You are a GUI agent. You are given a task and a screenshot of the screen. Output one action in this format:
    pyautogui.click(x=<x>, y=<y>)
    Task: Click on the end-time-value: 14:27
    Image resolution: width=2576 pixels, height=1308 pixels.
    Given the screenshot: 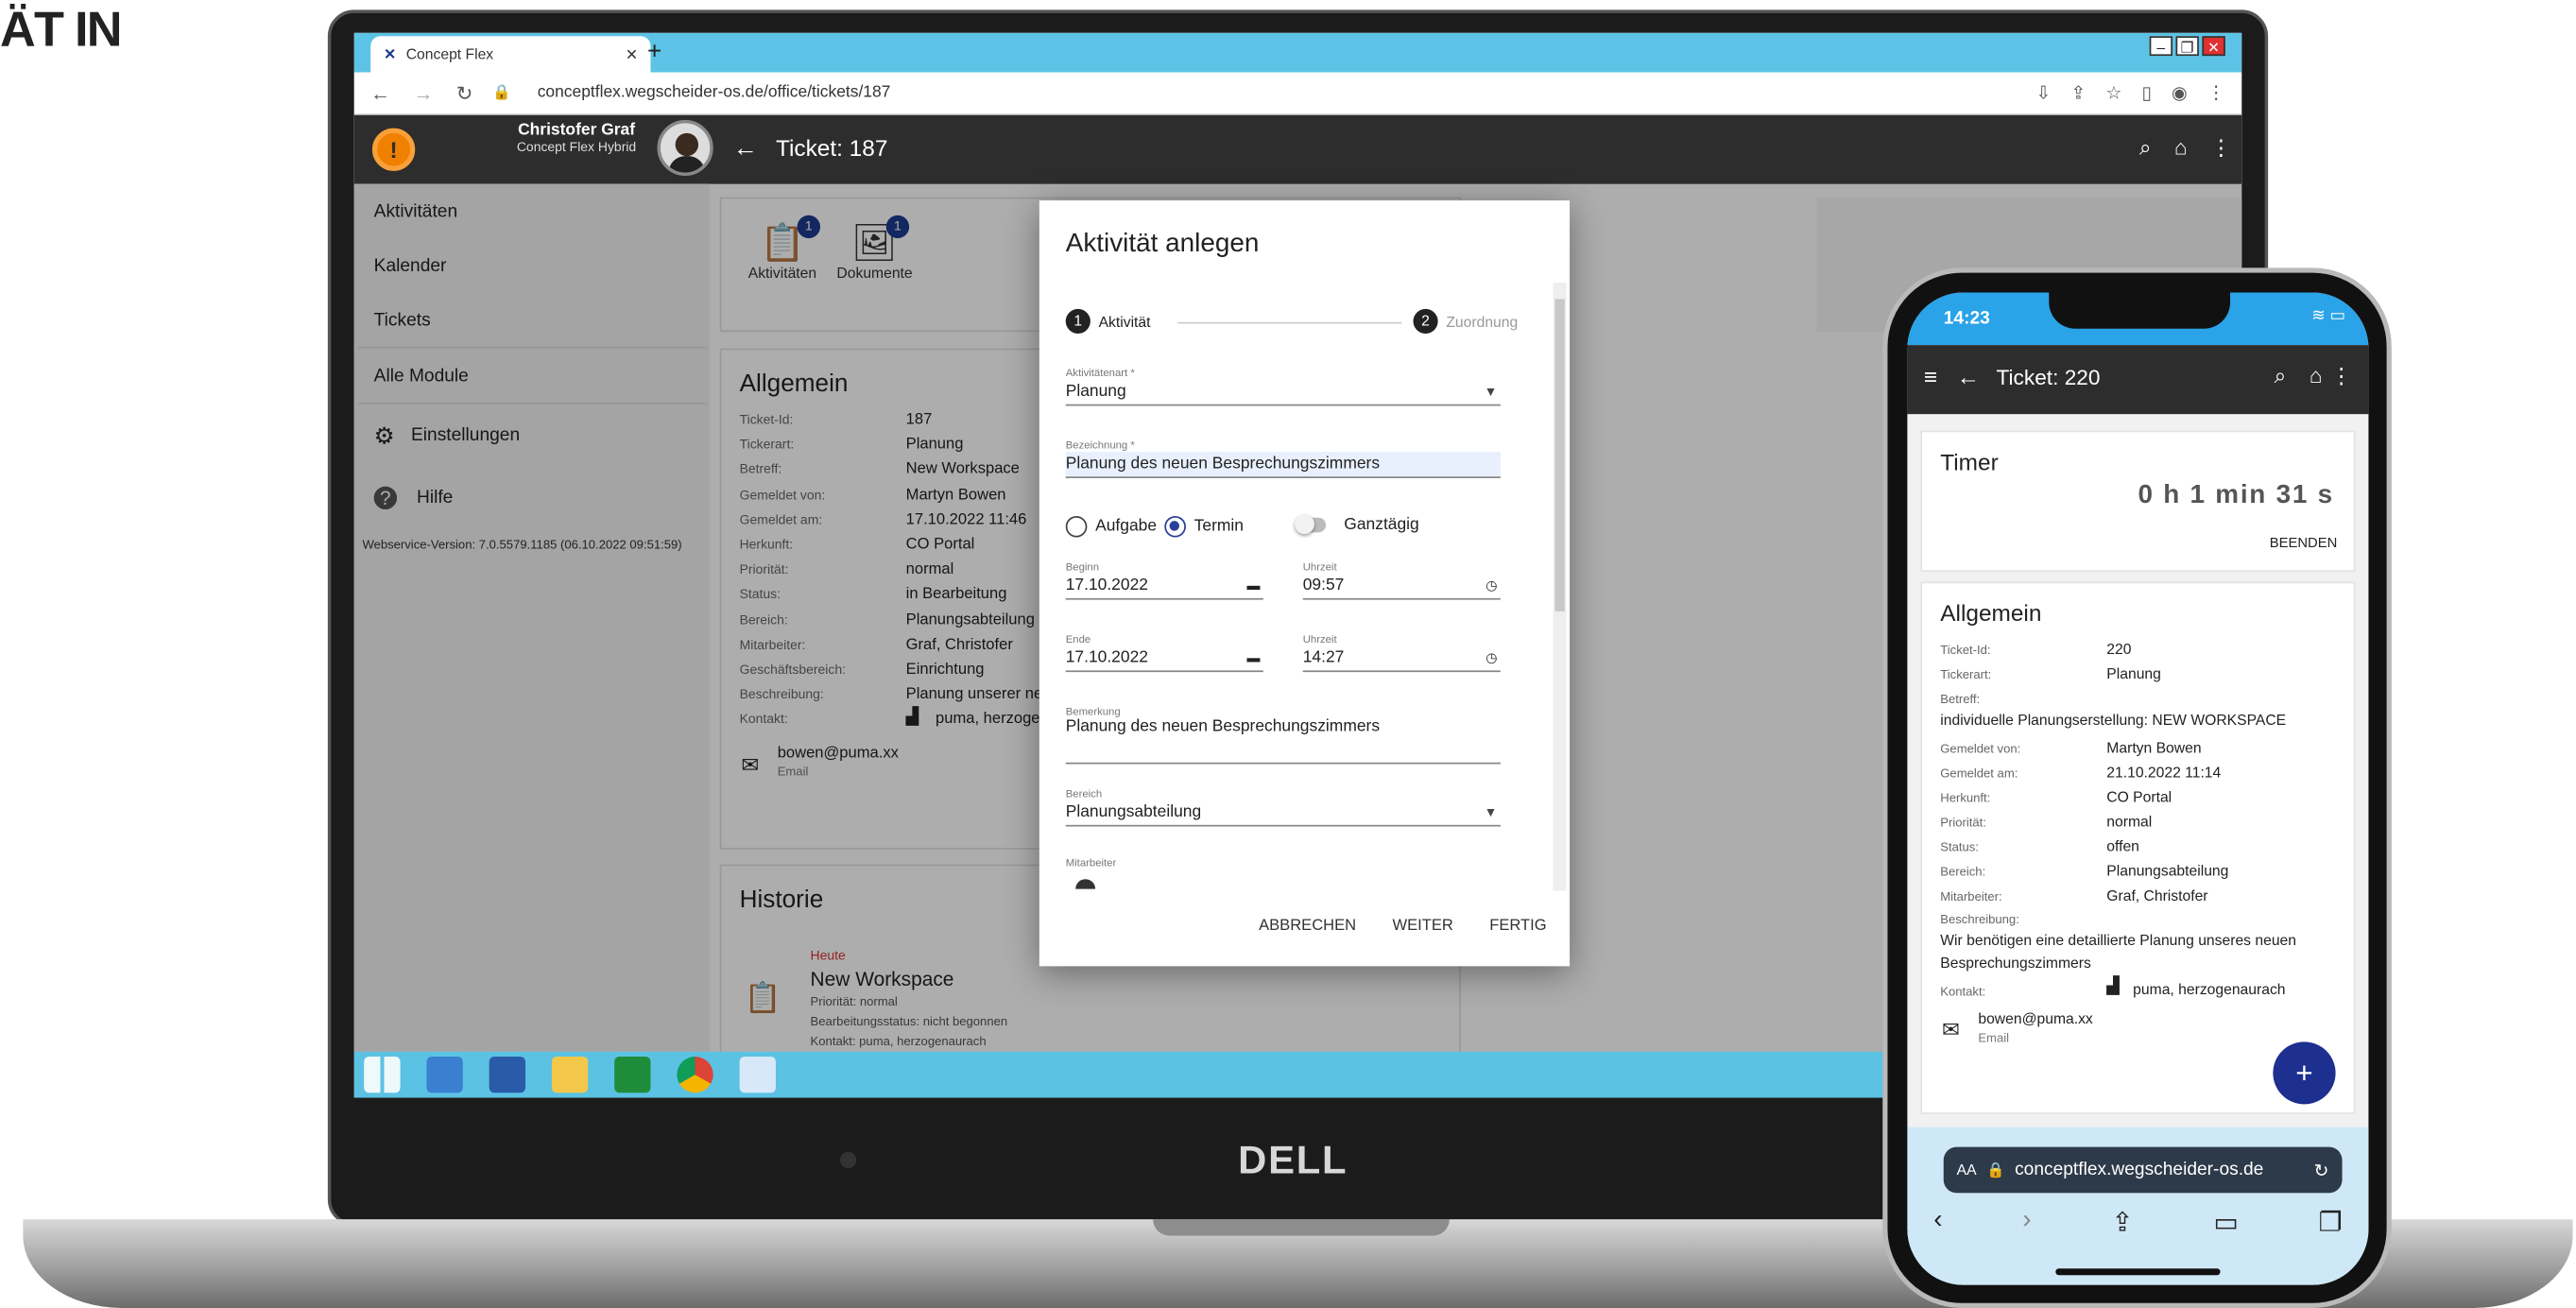 What is the action you would take?
    pyautogui.click(x=1323, y=657)
    